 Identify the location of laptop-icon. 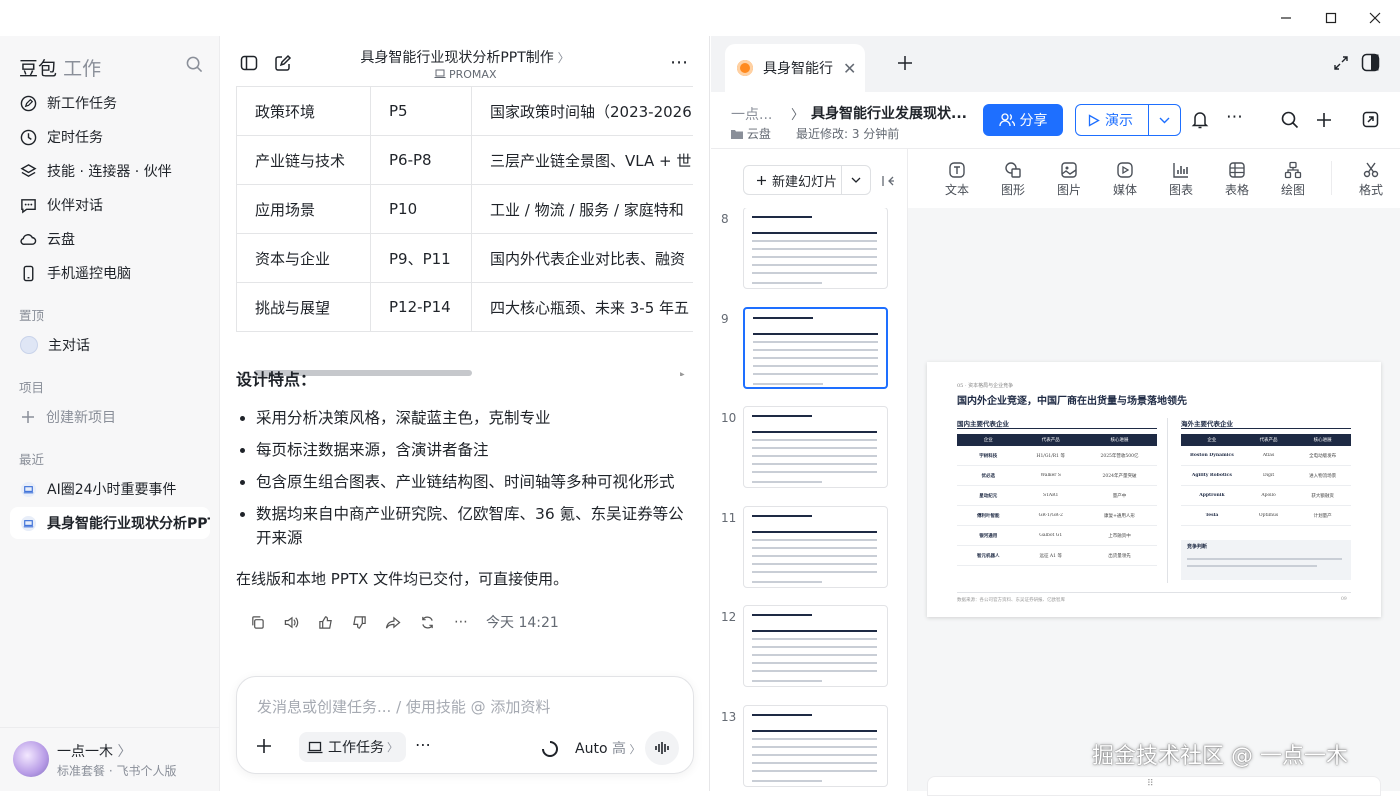
(439, 73).